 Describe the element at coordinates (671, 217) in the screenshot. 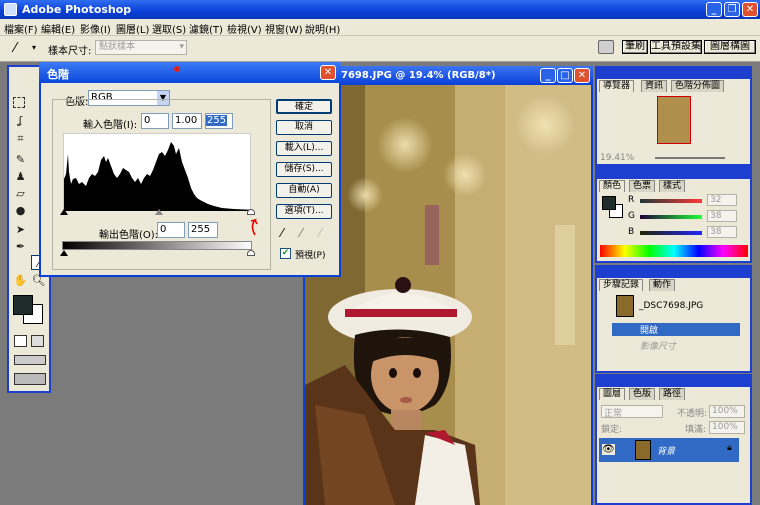

I see `color-g-slider` at that location.